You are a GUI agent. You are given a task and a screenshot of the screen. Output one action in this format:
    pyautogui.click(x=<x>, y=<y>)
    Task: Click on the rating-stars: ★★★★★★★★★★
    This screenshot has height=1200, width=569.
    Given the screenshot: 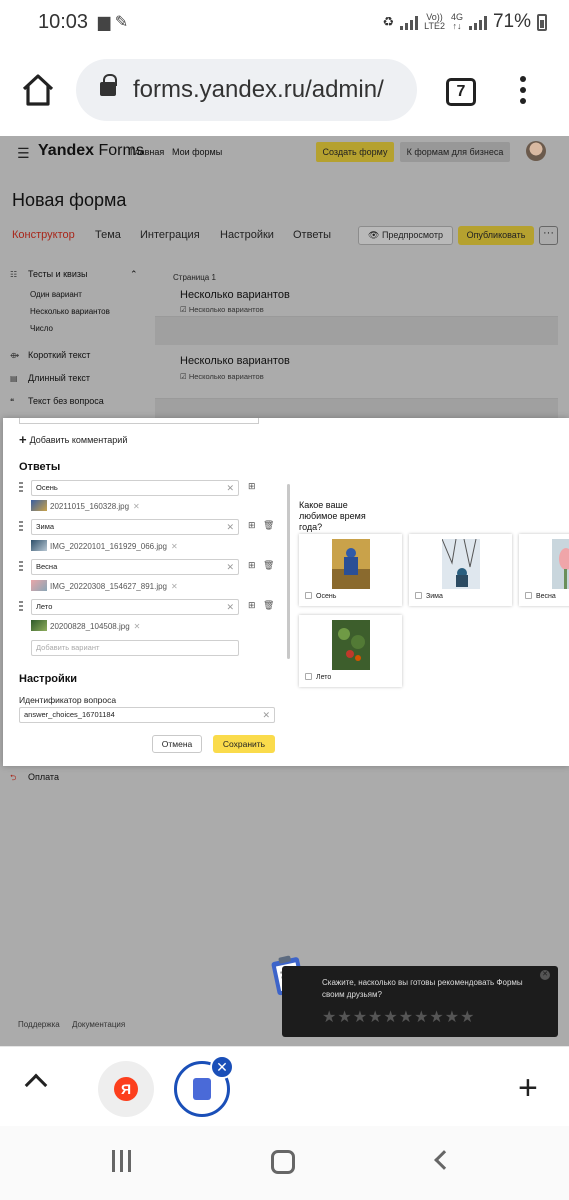 What is the action you would take?
    pyautogui.click(x=398, y=1017)
    